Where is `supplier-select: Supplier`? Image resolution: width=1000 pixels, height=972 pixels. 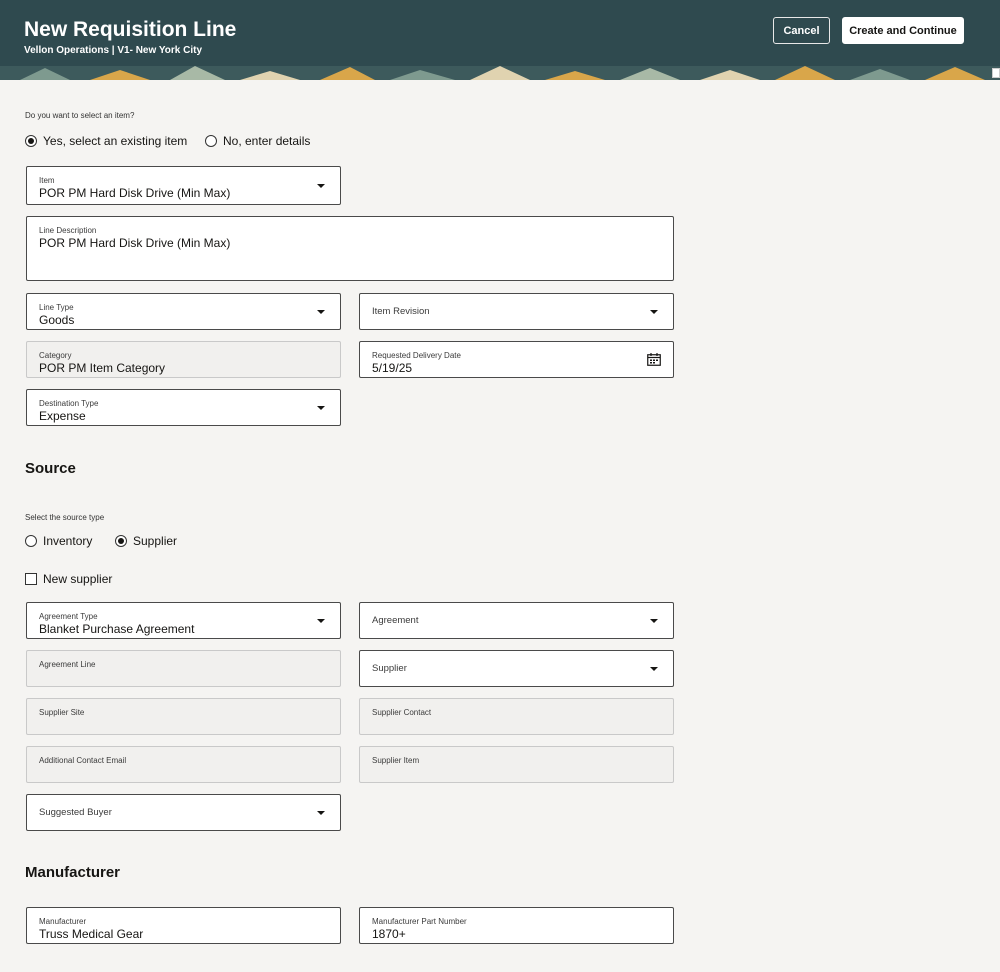 supplier-select: Supplier is located at coordinates (516, 668).